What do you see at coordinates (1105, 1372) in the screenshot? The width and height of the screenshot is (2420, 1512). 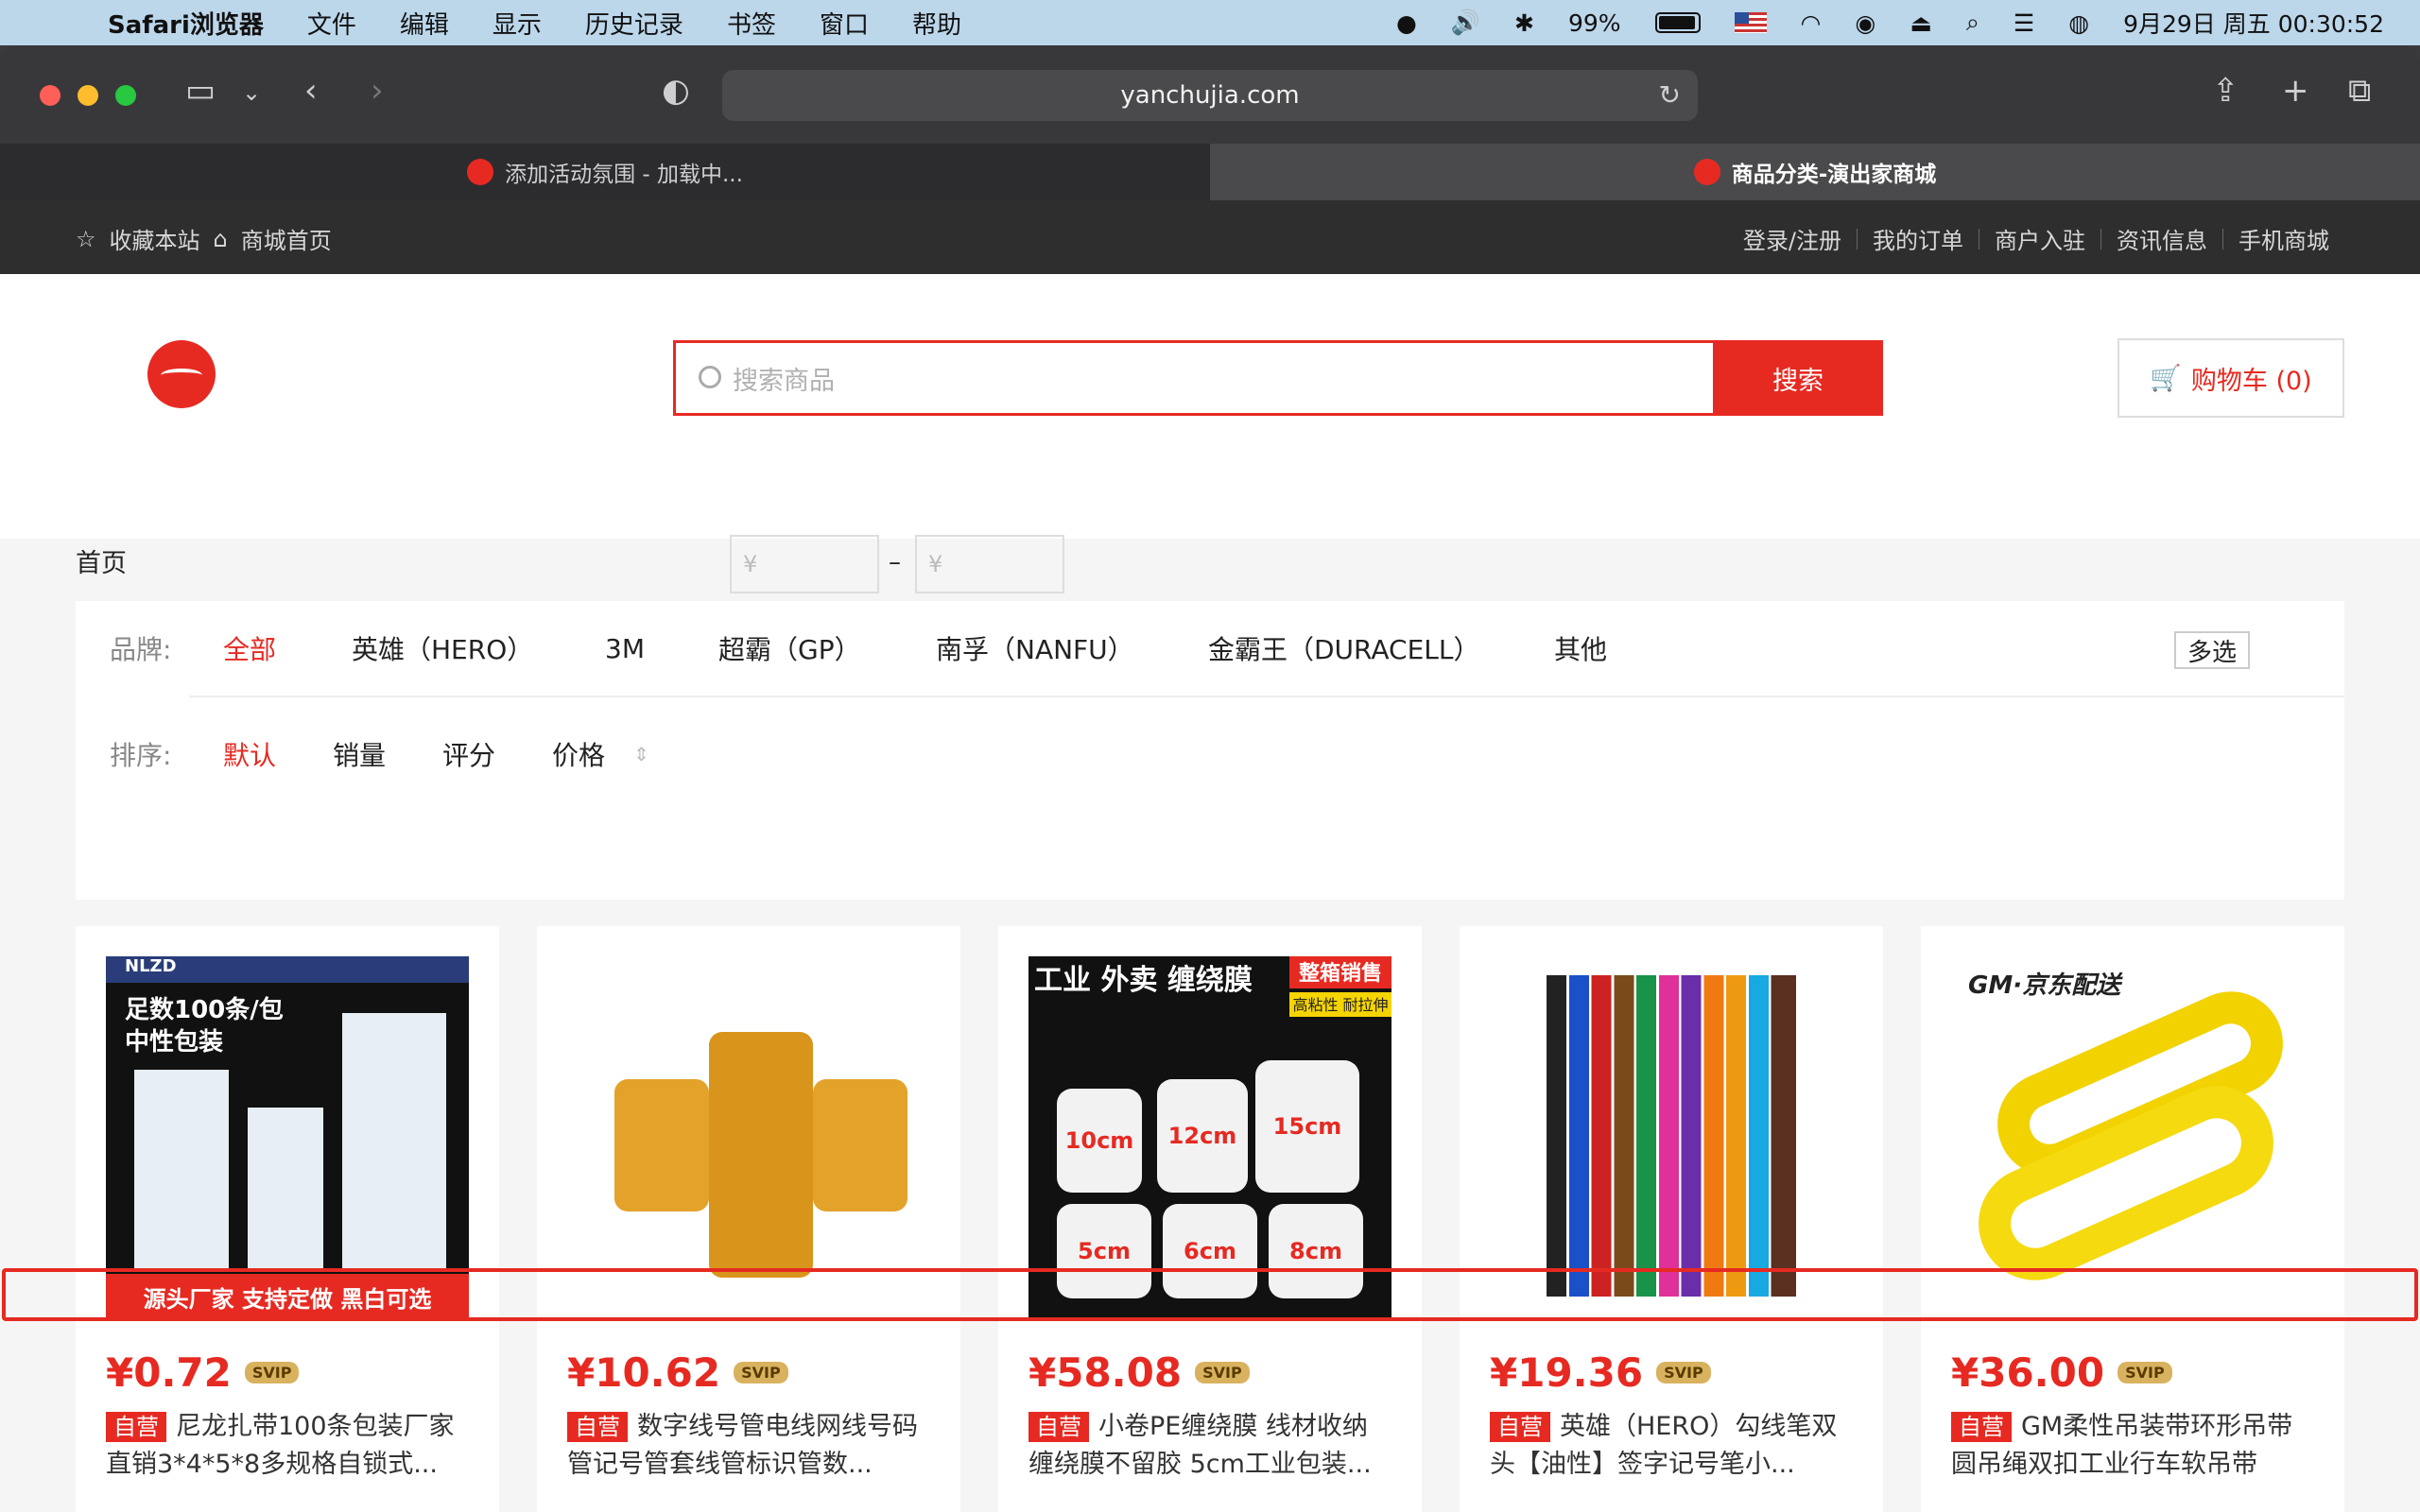 I see `product-price: ¥58.08` at bounding box center [1105, 1372].